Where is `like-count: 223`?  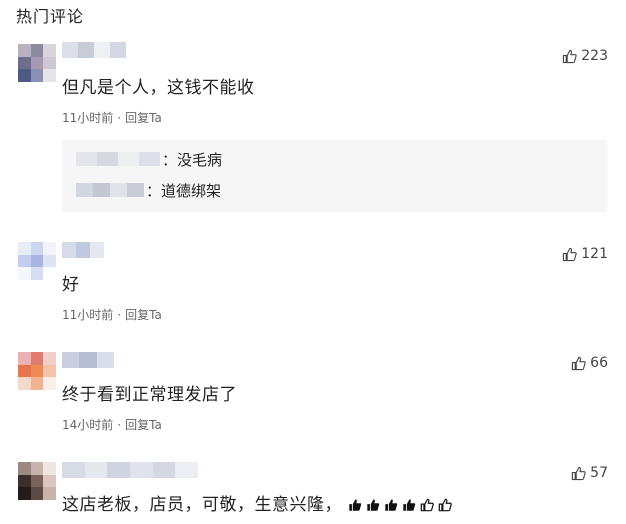
like-count: 223 is located at coordinates (594, 56).